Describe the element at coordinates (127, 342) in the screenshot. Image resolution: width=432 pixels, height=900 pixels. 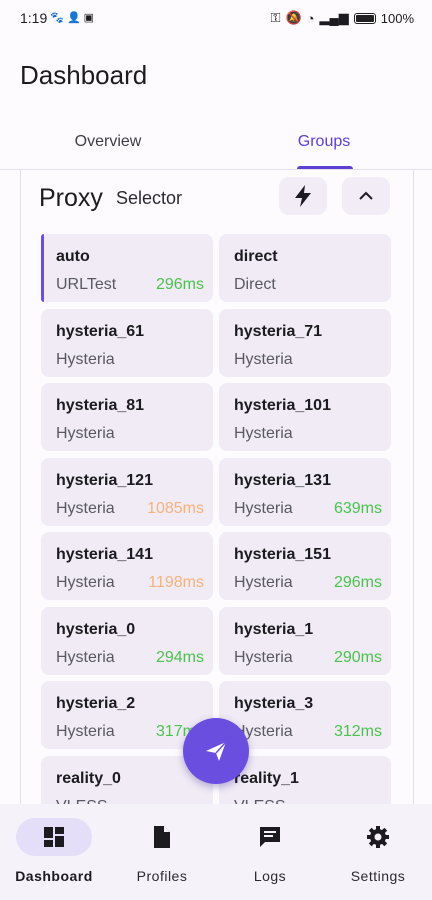
I see `proxy-card: hysteria_61 Hysteria` at that location.